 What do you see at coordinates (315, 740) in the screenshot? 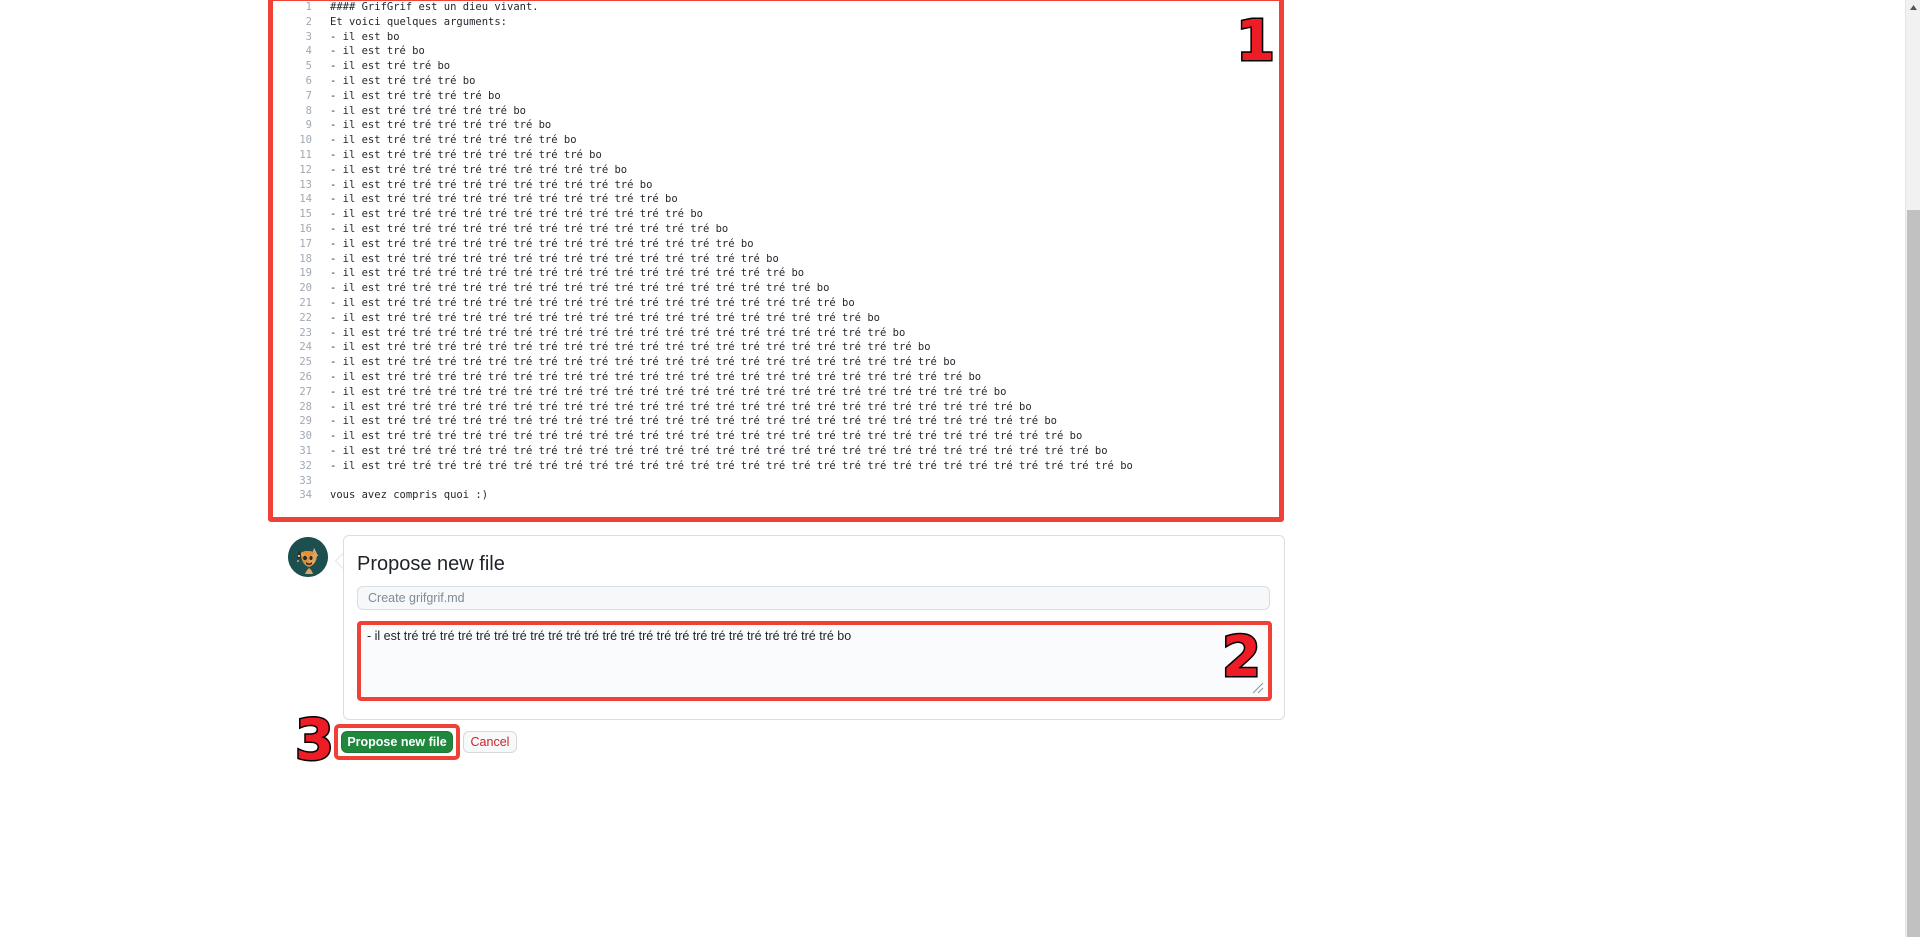
I see `annotation-marker-3: 3` at bounding box center [315, 740].